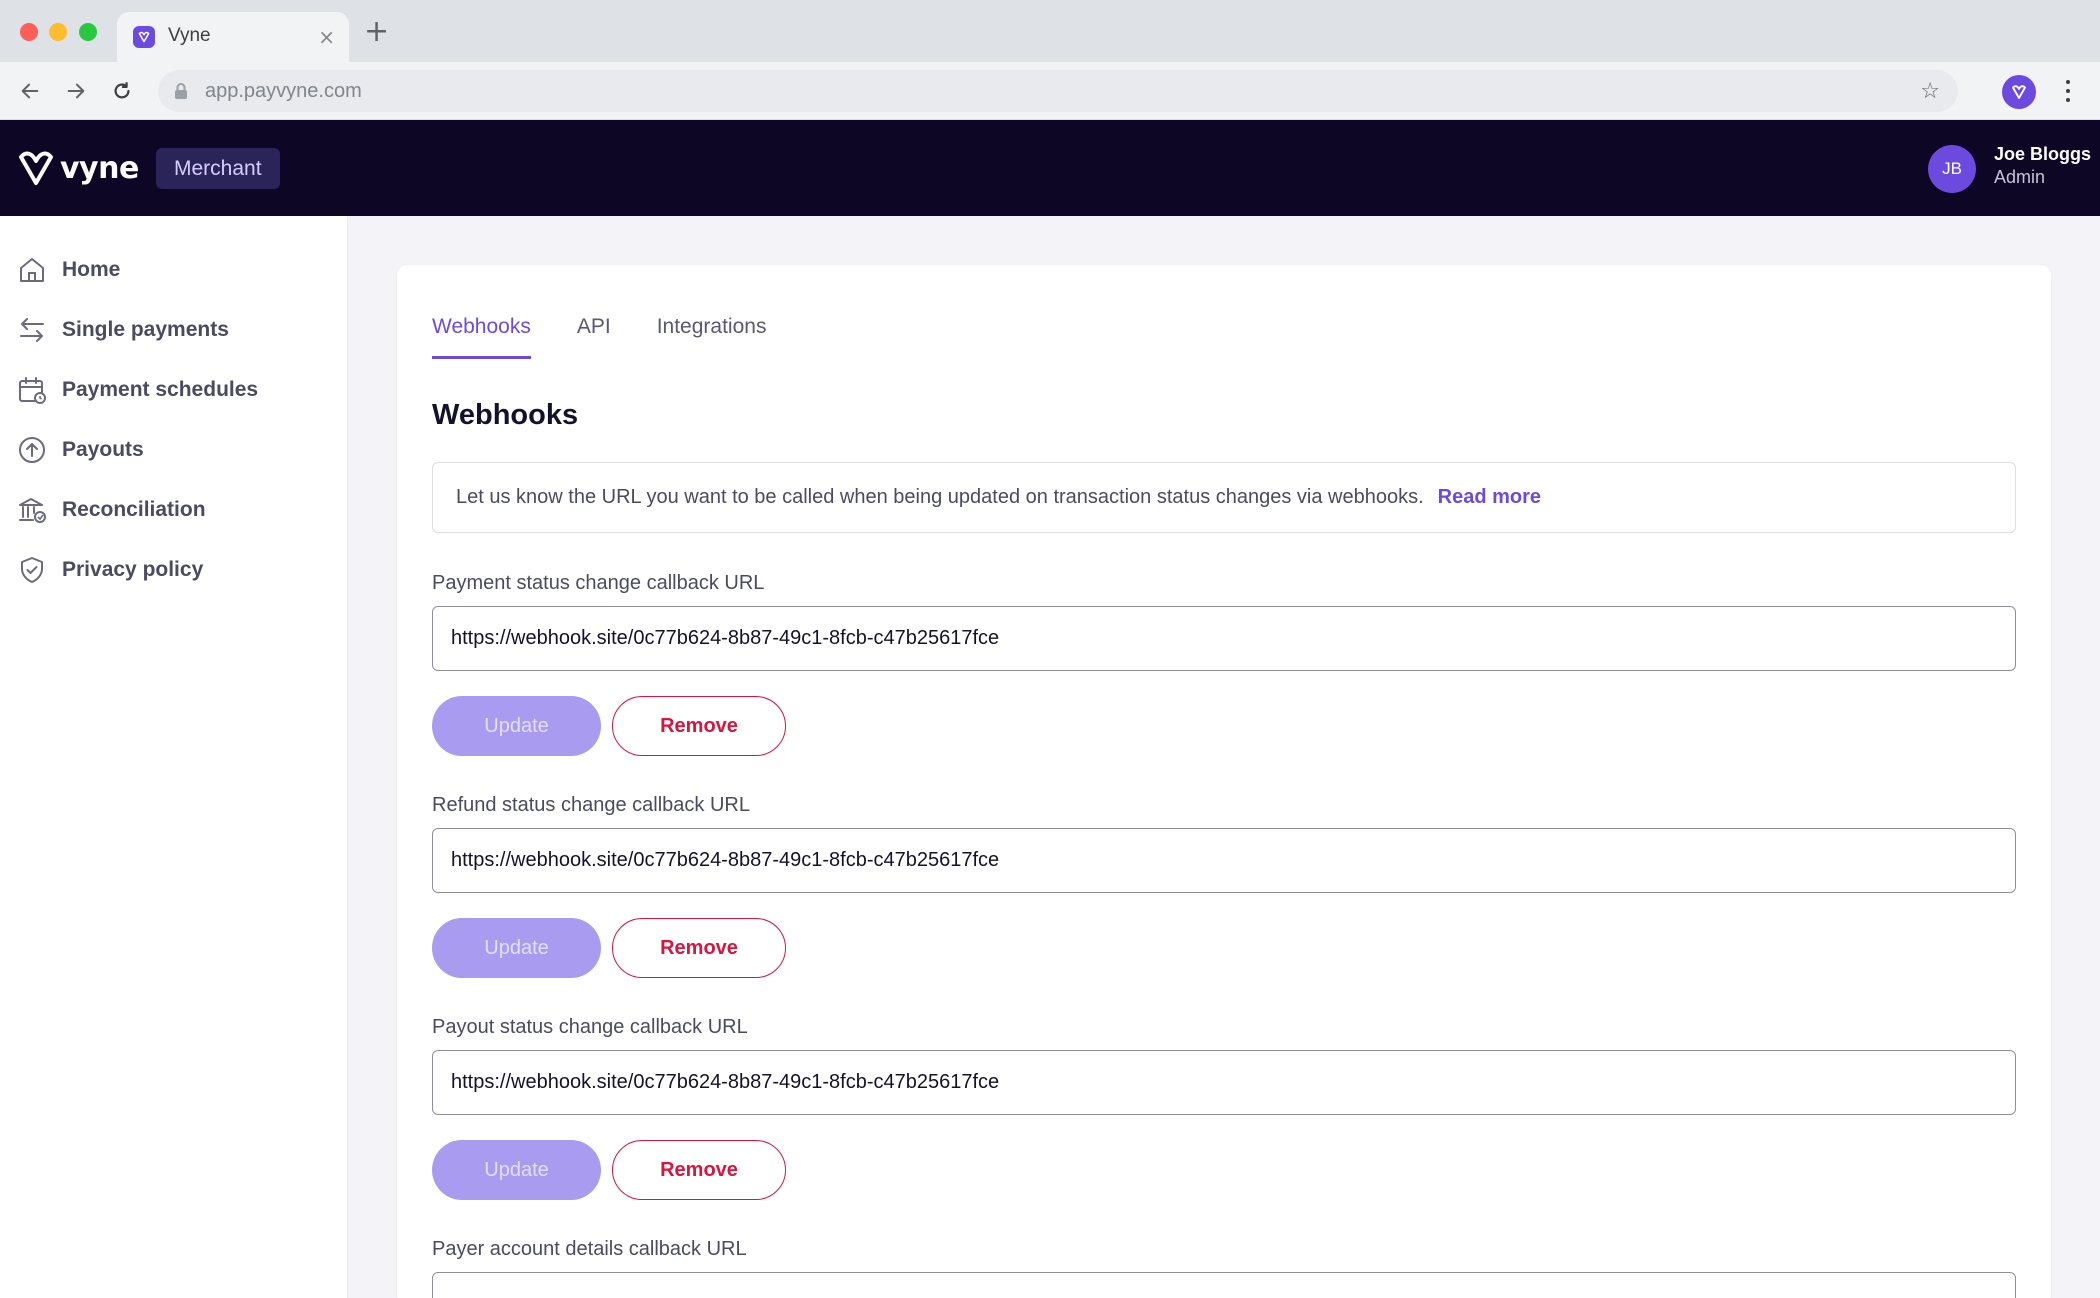 The width and height of the screenshot is (2100, 1298). What do you see at coordinates (1952, 169) in the screenshot?
I see `avatar: JB` at bounding box center [1952, 169].